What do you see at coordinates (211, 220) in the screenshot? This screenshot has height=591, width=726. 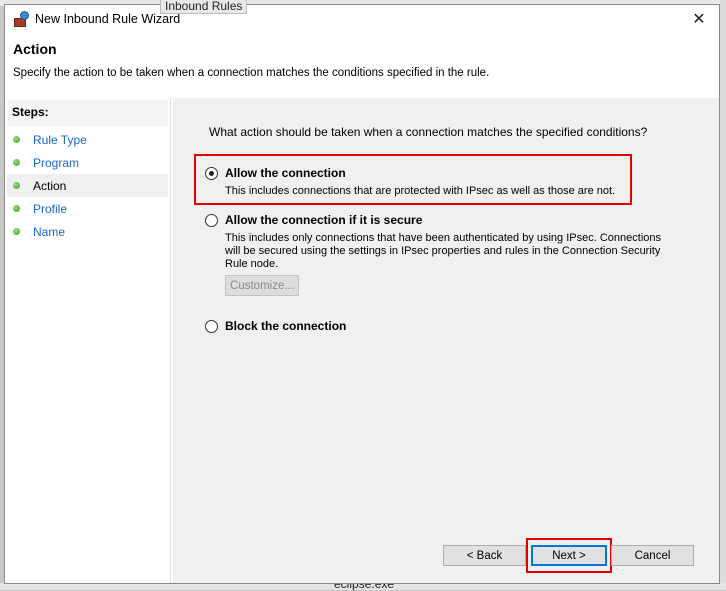 I see `radio-allow-secure` at bounding box center [211, 220].